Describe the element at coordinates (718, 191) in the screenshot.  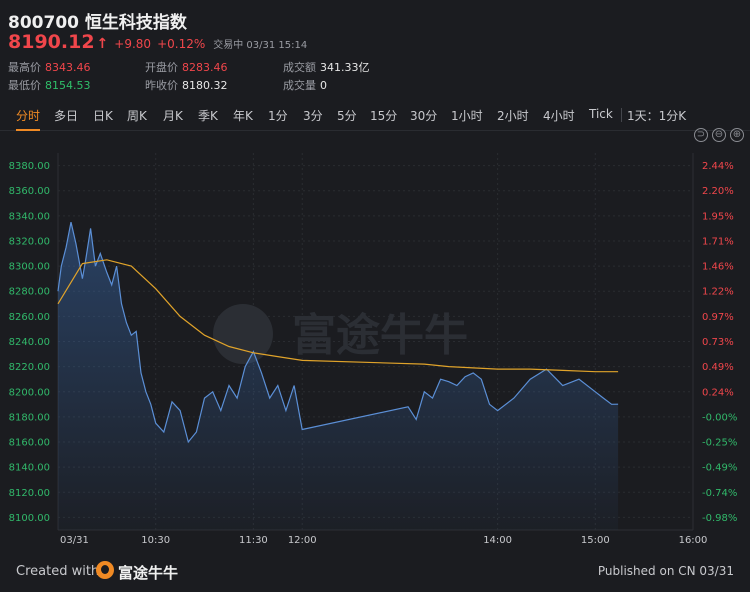
I see `pct-tick-label: 2.20%` at that location.